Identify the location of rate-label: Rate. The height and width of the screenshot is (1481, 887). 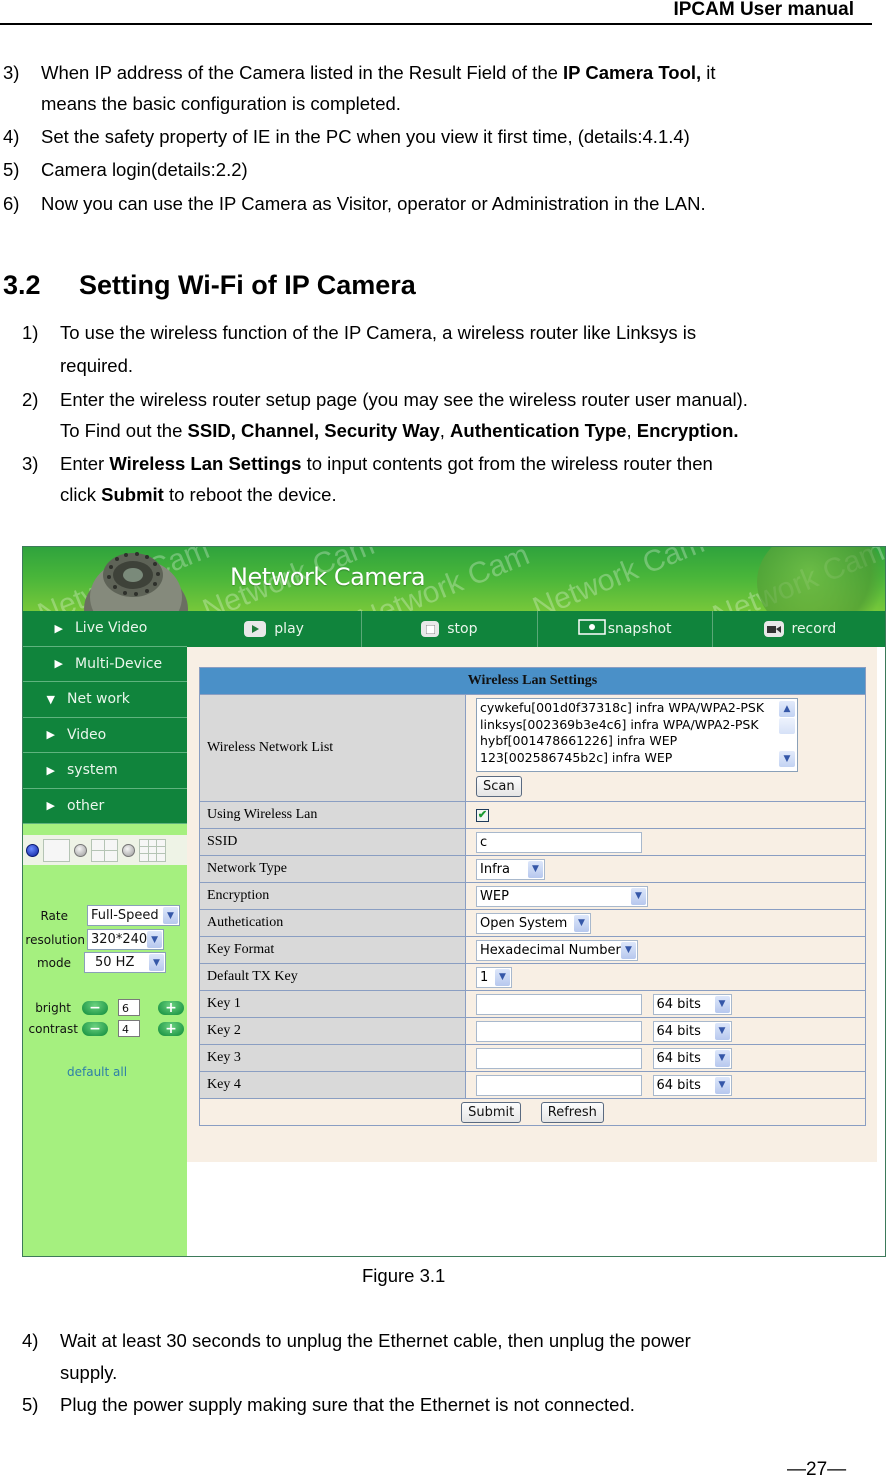
(54, 915).